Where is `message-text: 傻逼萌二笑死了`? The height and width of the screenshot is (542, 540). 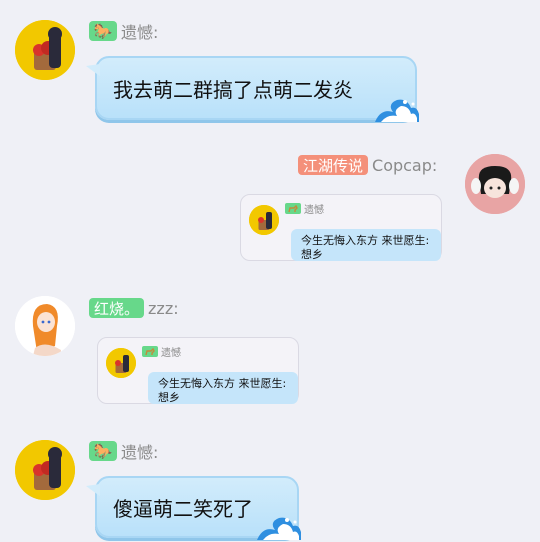
message-text: 傻逼萌二笑死了 is located at coordinates (183, 508).